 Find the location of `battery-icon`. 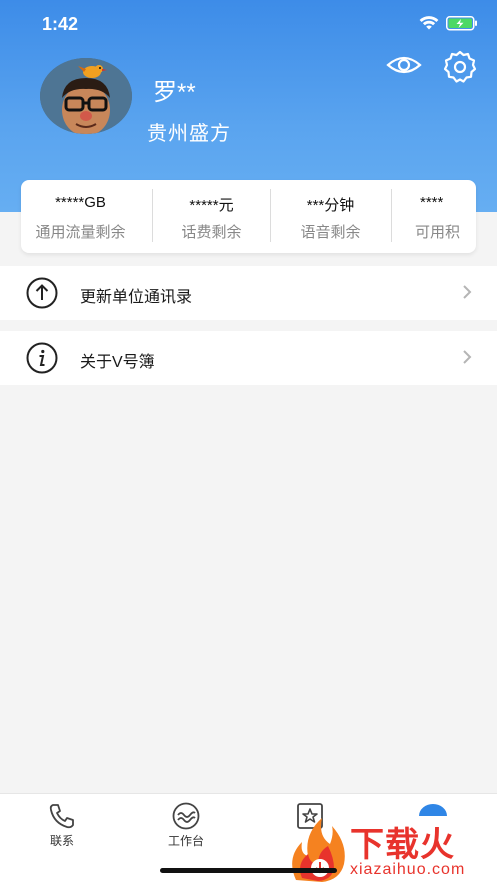

battery-icon is located at coordinates (461, 23).